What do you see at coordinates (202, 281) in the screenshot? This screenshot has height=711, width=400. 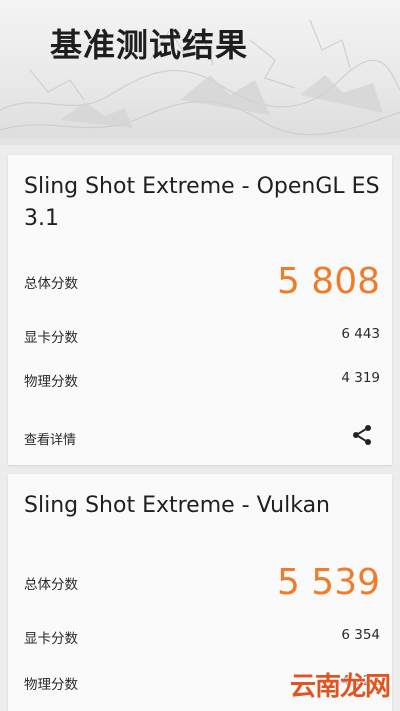 I see `overall-score-row: 总体分数 5 808` at bounding box center [202, 281].